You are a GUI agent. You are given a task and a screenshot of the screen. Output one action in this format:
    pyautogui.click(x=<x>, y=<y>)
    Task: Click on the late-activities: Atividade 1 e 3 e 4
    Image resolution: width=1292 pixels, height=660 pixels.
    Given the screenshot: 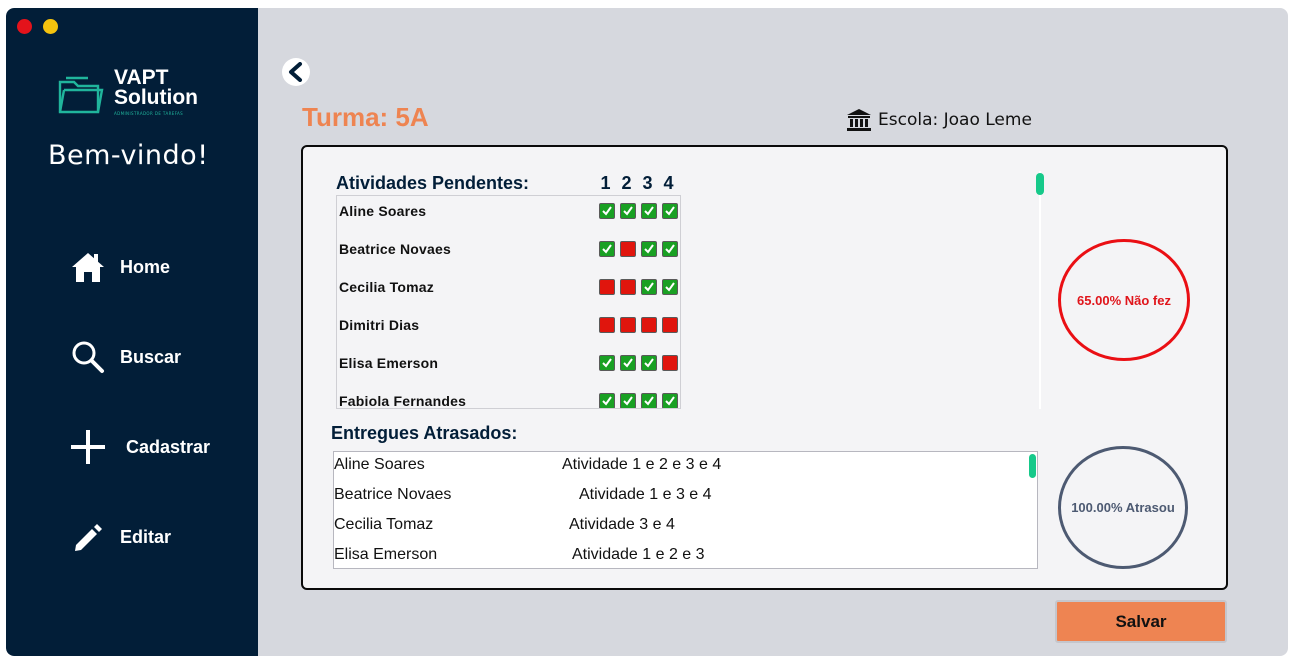 What is the action you would take?
    pyautogui.click(x=645, y=494)
    